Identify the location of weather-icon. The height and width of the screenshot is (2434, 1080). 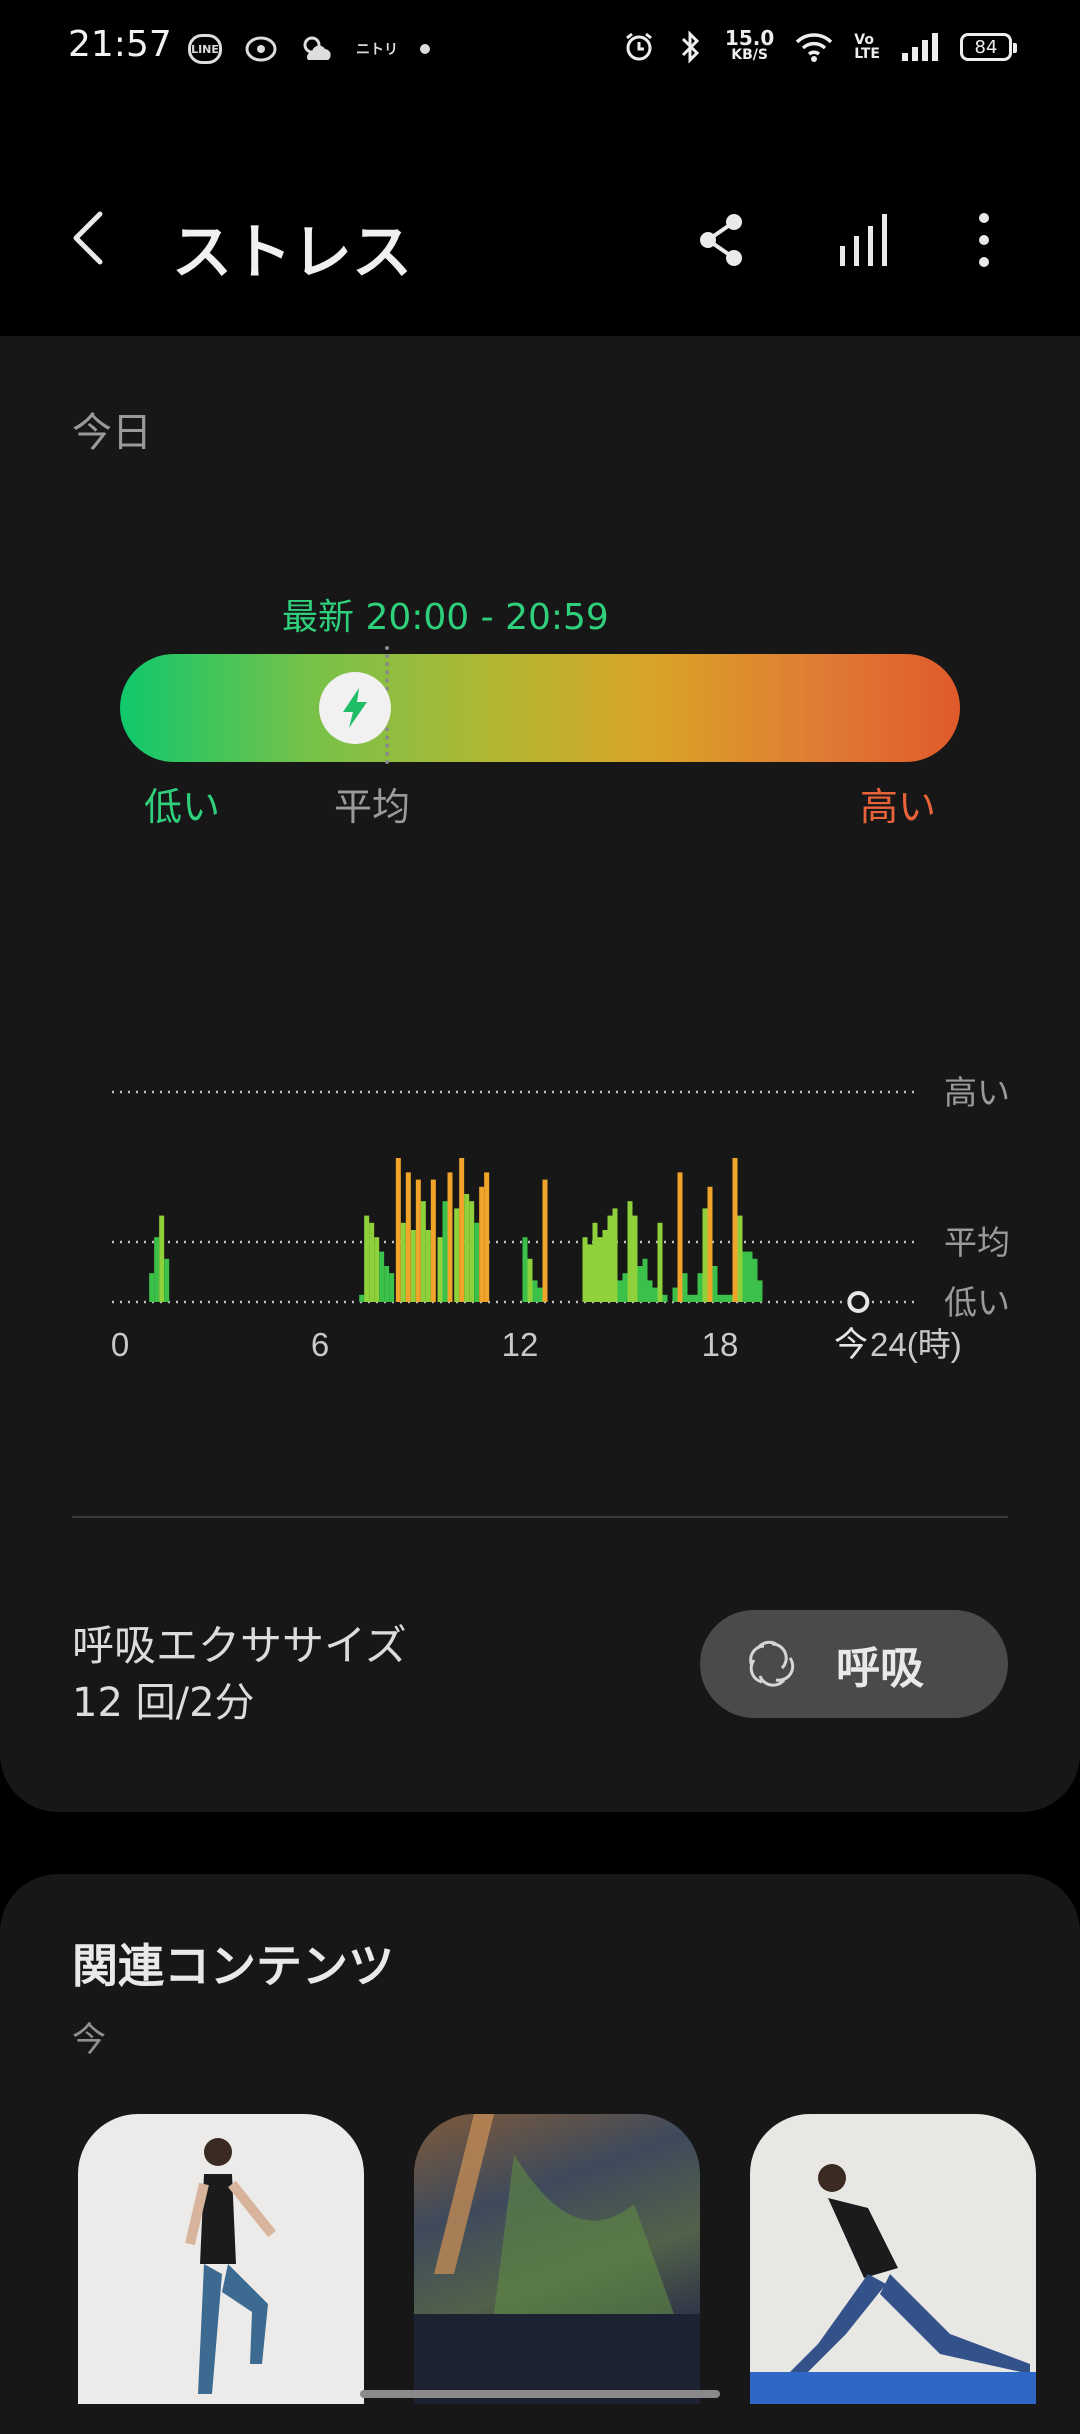
(317, 48).